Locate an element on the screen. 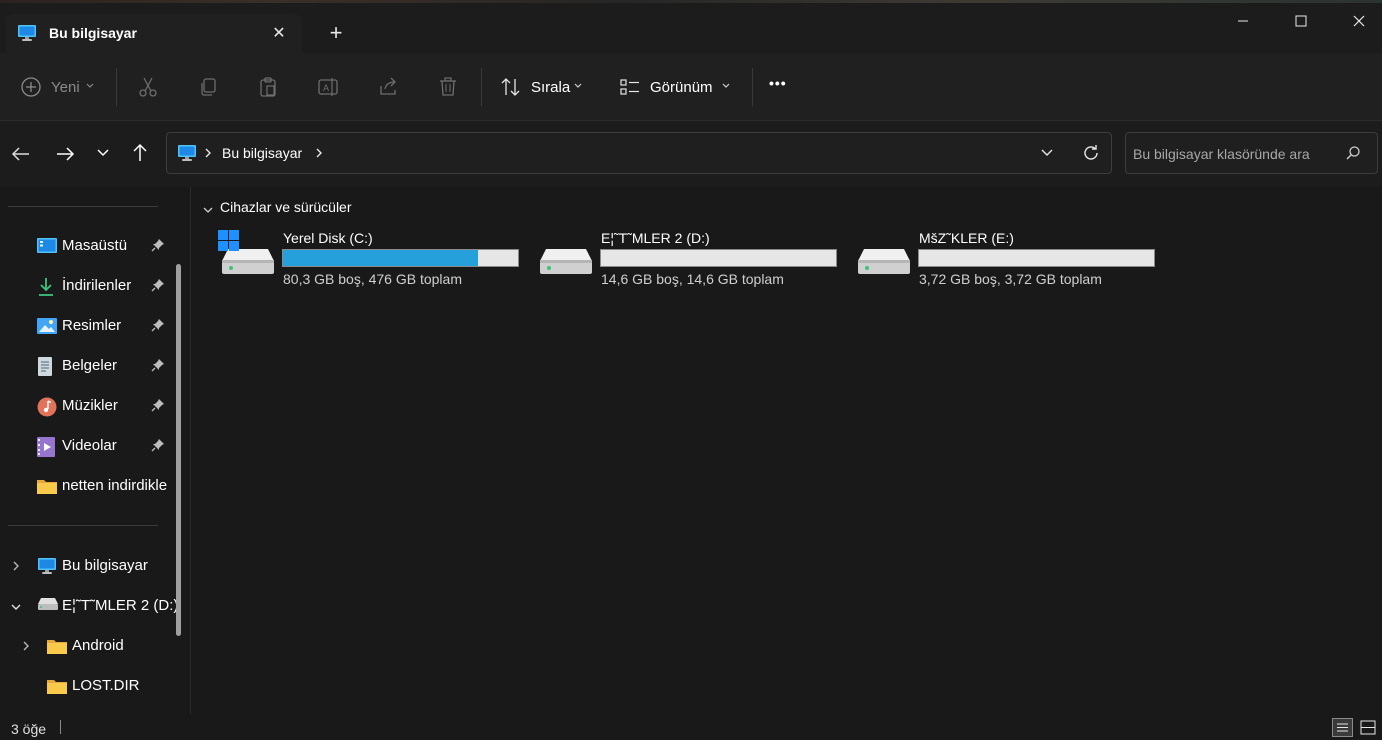 This screenshot has width=1382, height=740. search-box is located at coordinates (1251, 153).